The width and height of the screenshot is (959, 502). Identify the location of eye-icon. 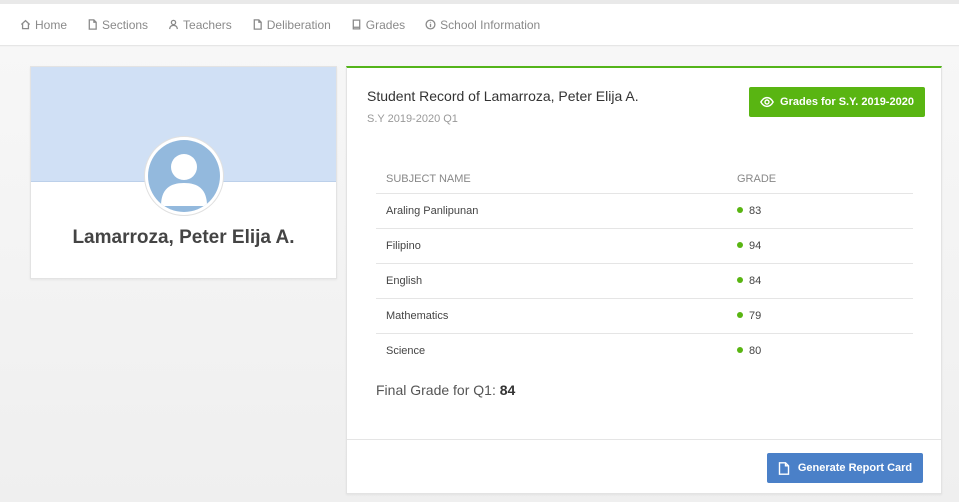
(767, 102).